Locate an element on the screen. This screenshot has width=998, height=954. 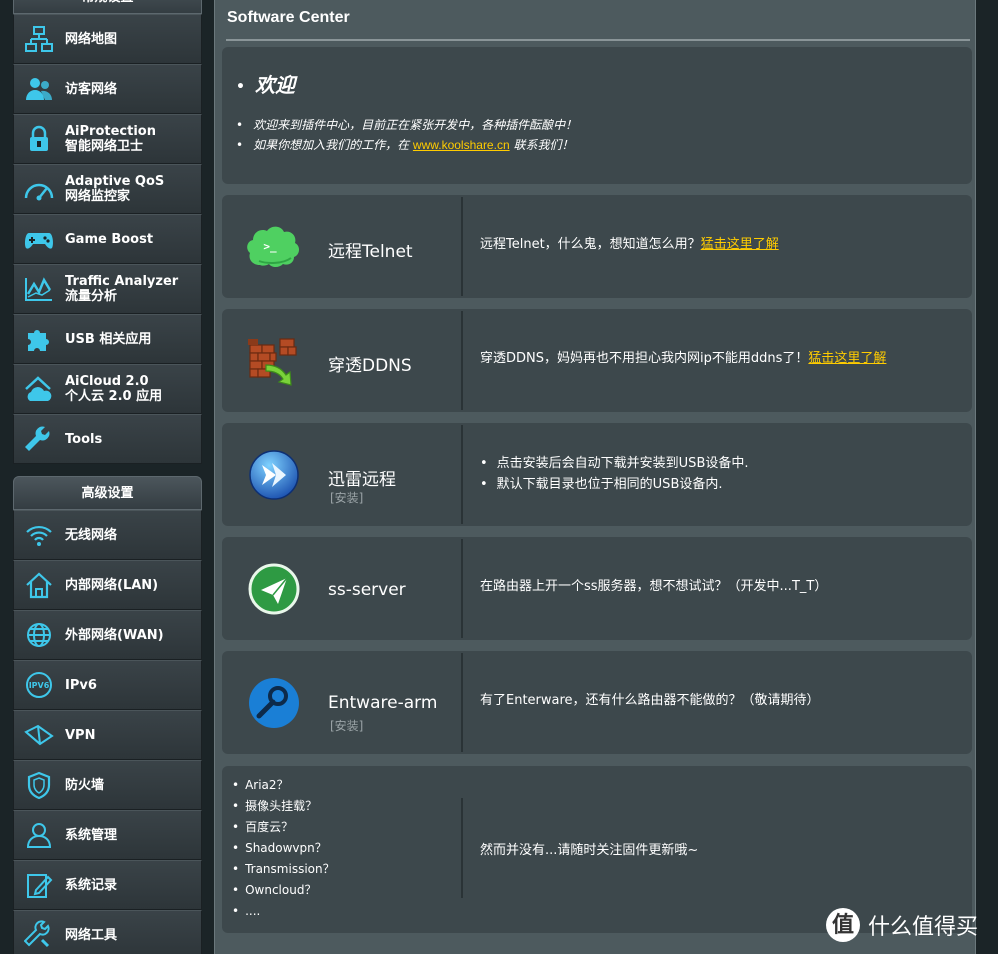
tools-icon is located at coordinates (39, 935).